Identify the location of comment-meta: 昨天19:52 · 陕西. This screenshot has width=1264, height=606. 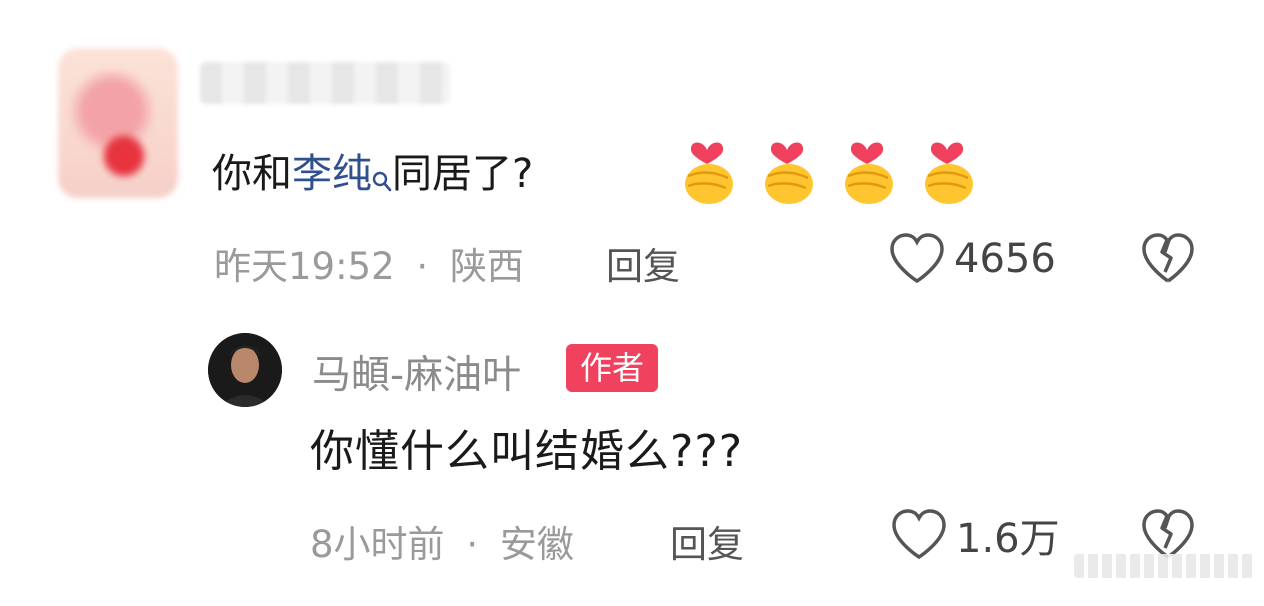
(369, 263).